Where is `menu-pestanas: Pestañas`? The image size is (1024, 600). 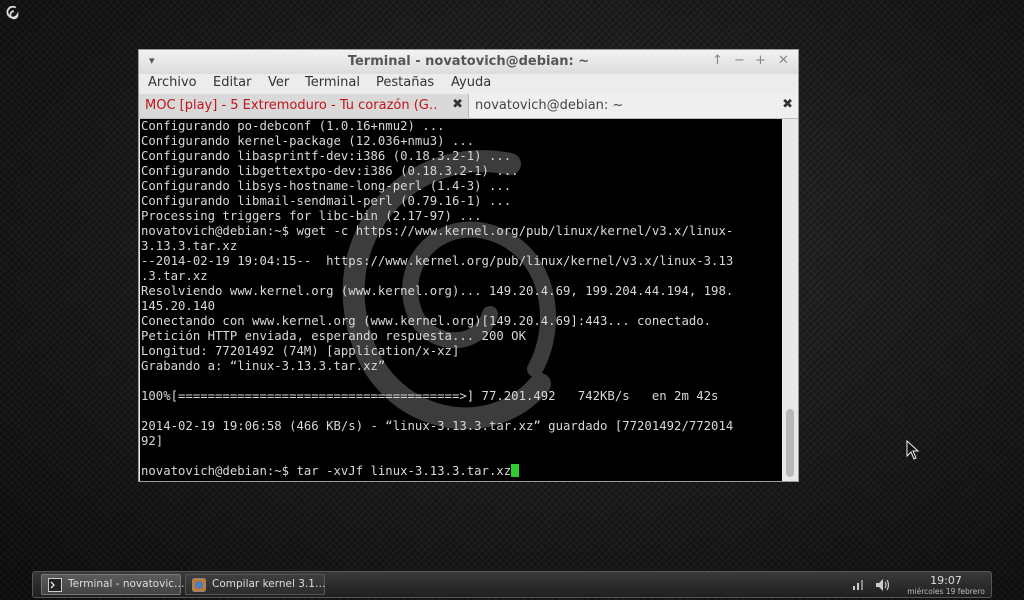 menu-pestanas: Pestañas is located at coordinates (405, 82).